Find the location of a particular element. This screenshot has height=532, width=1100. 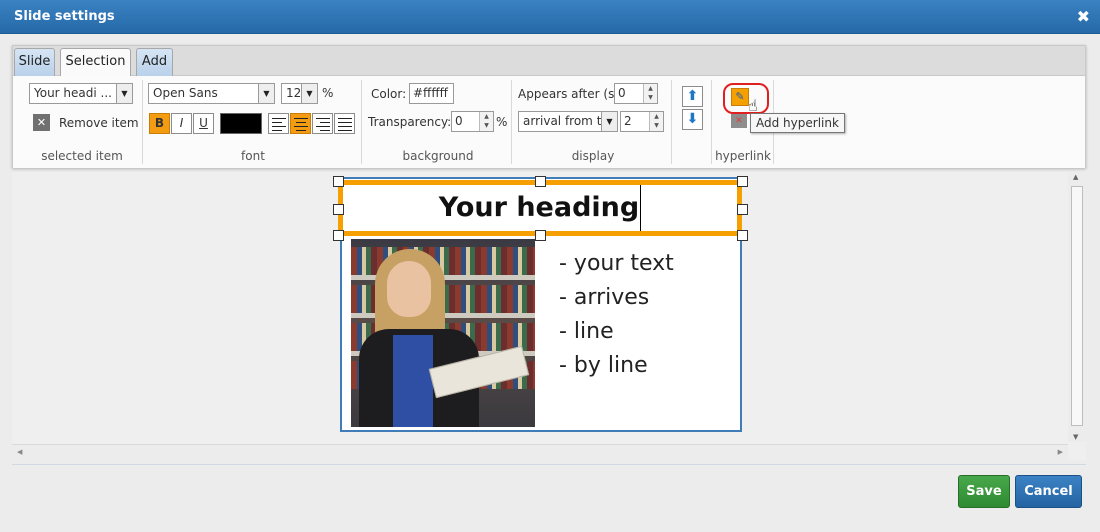

italic-button: I is located at coordinates (181, 123).